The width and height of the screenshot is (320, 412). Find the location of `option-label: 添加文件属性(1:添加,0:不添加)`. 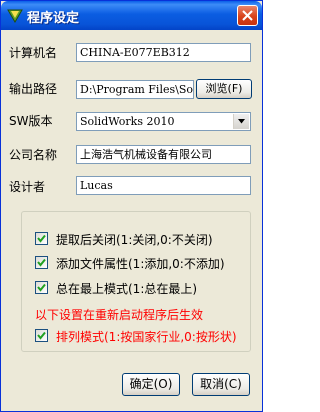

option-label: 添加文件属性(1:添加,0:不添加) is located at coordinates (140, 264).